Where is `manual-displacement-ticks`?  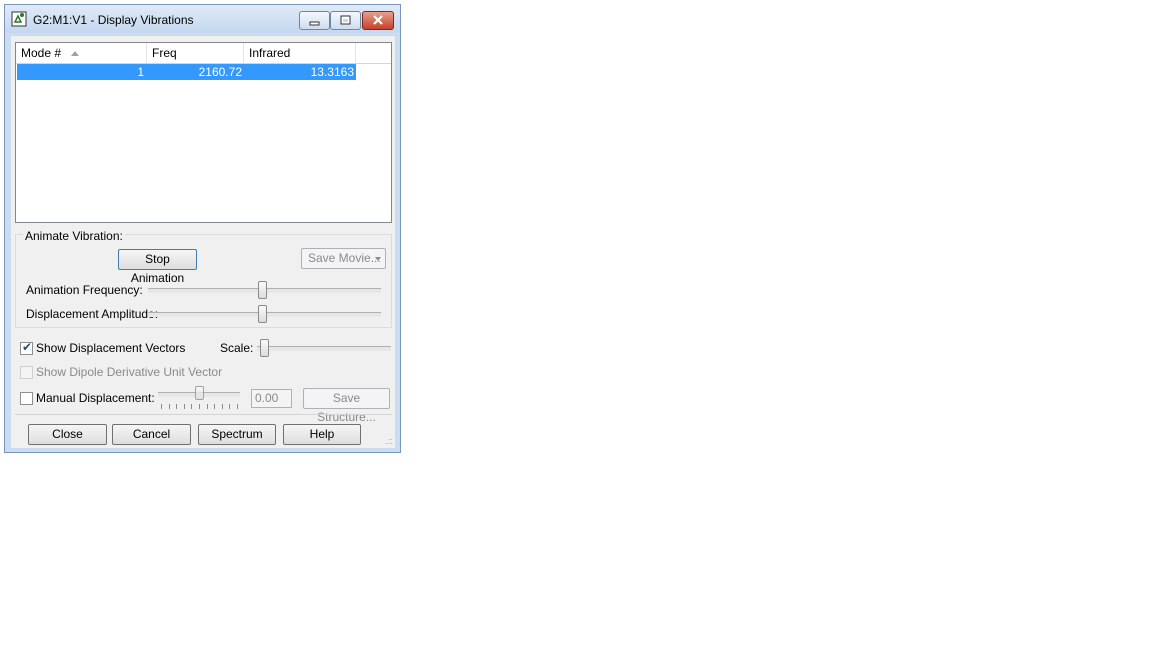
manual-displacement-ticks is located at coordinates (199, 406).